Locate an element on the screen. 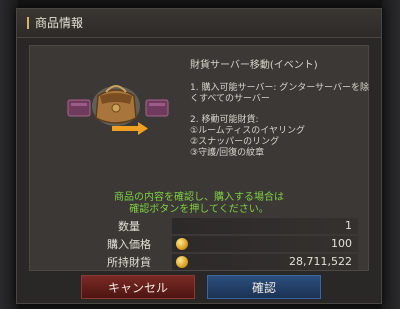 The height and width of the screenshot is (309, 400). dialog-titlebar: 商品情報 is located at coordinates (199, 23).